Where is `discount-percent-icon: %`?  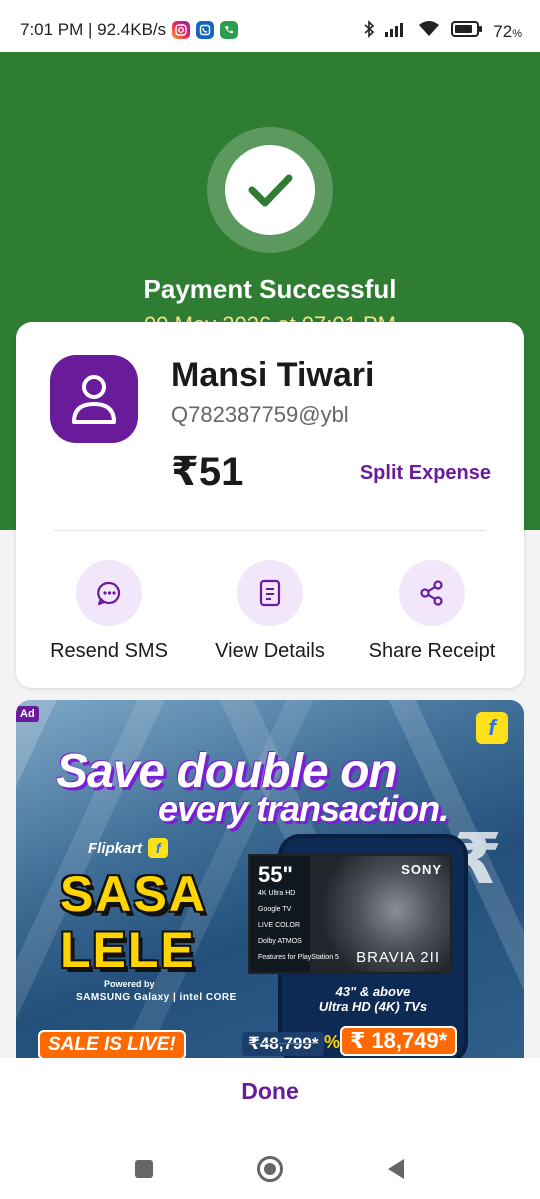 discount-percent-icon: % is located at coordinates (332, 1042).